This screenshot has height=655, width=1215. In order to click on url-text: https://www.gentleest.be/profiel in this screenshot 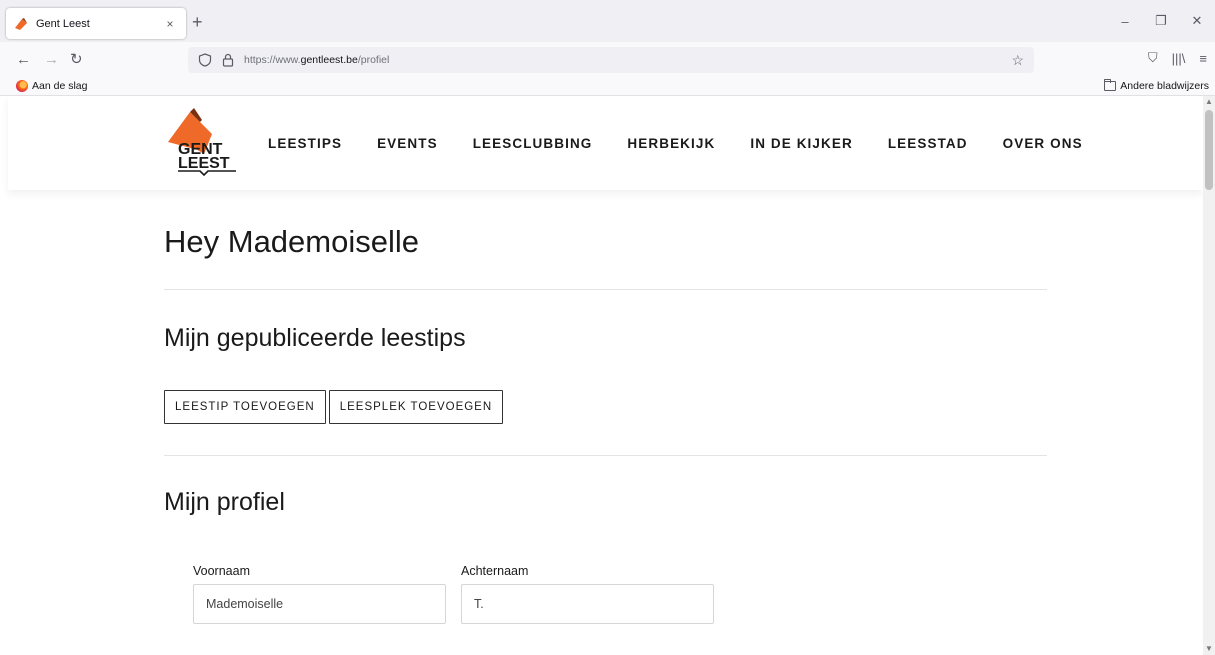, I will do `click(316, 60)`.